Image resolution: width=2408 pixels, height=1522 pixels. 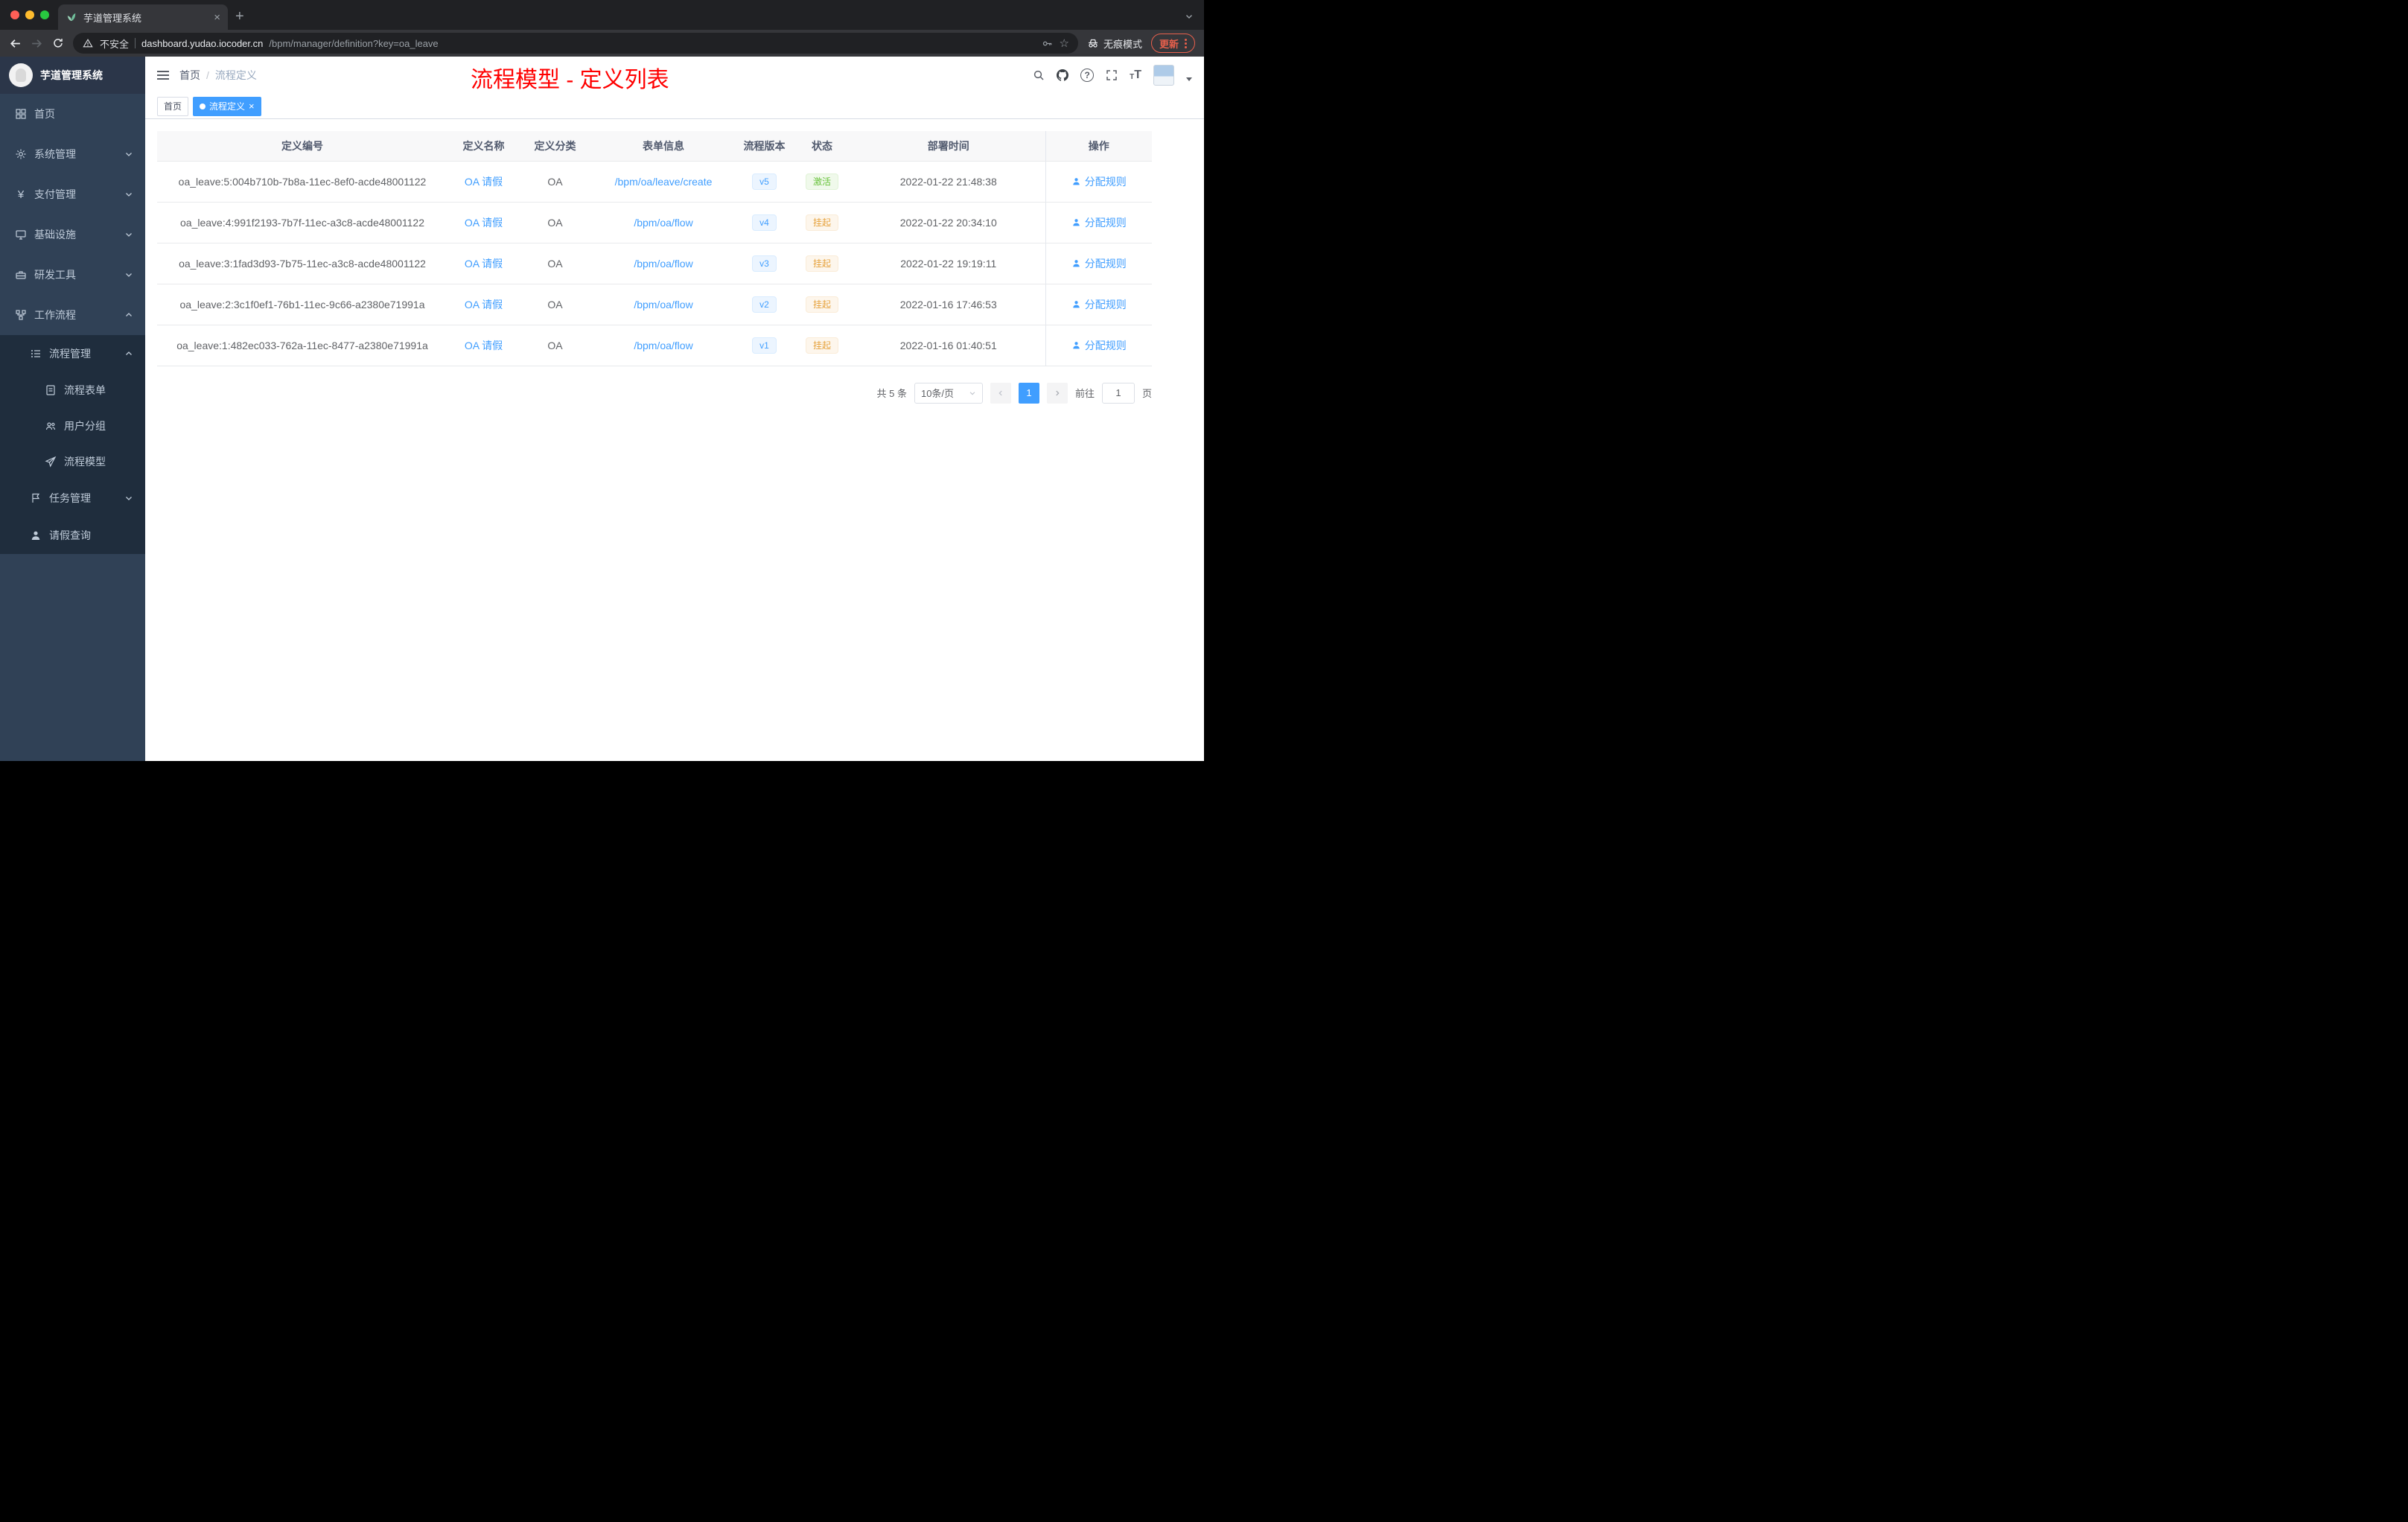 What do you see at coordinates (72, 154) in the screenshot?
I see `sidebar-item-system: 系统管理` at bounding box center [72, 154].